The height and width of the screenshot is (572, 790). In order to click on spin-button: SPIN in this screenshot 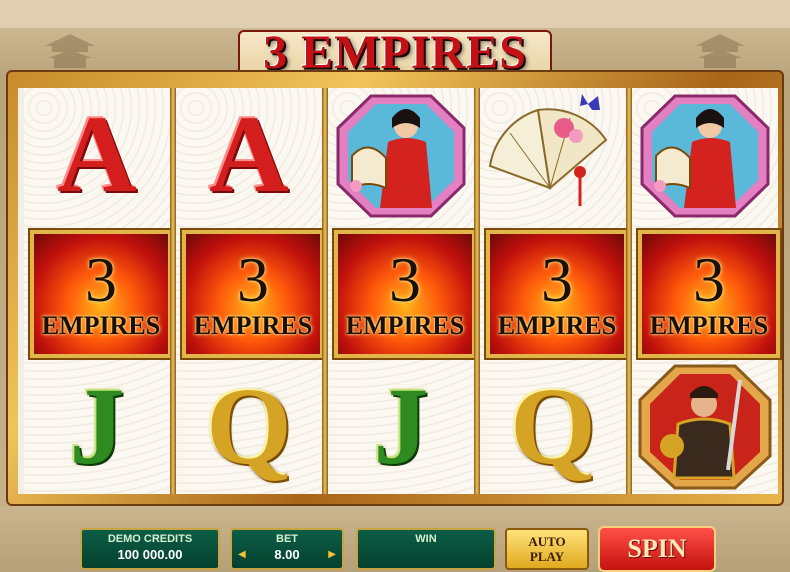, I will do `click(657, 549)`.